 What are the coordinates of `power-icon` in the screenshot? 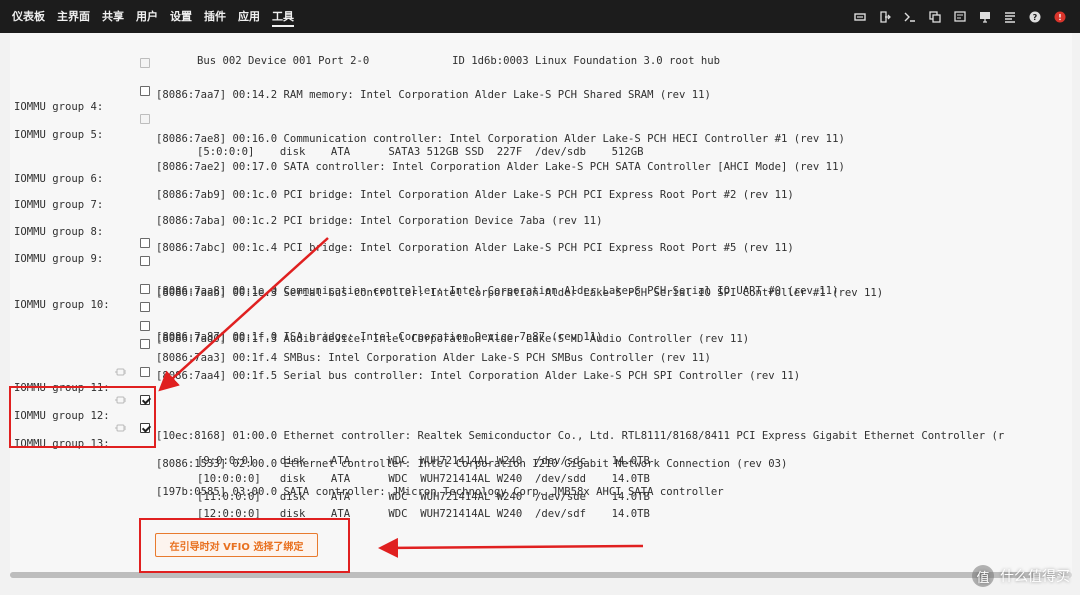 It's located at (1059, 16).